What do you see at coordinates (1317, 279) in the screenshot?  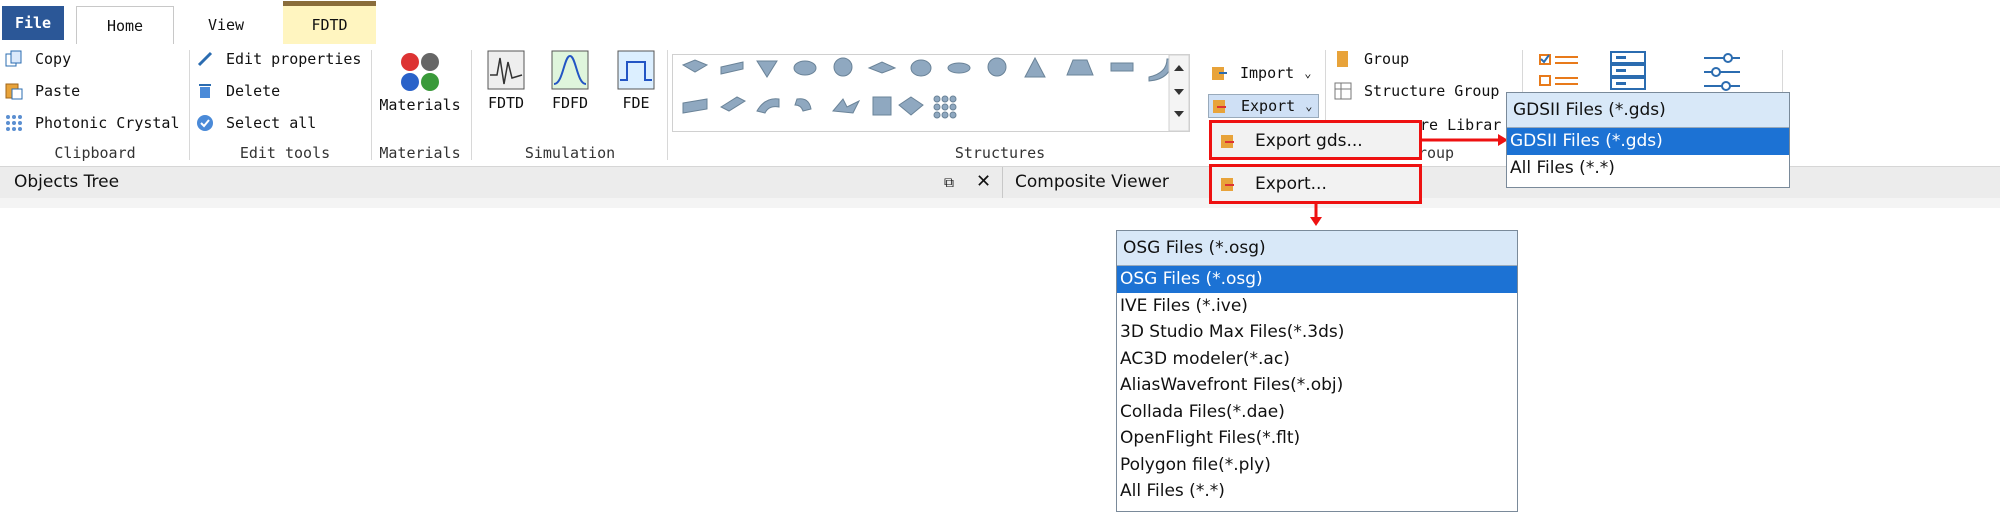 I see `osg-option-osg: OSG Files (*.osg)` at bounding box center [1317, 279].